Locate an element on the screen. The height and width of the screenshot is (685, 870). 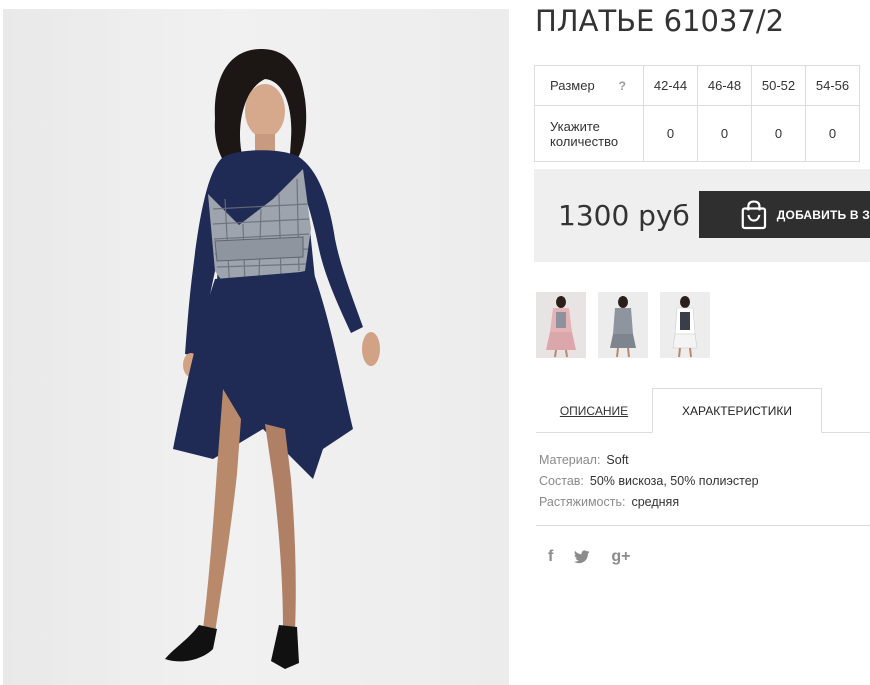
quantity-row: Укажите количество 0 0 0 0 is located at coordinates (697, 133).